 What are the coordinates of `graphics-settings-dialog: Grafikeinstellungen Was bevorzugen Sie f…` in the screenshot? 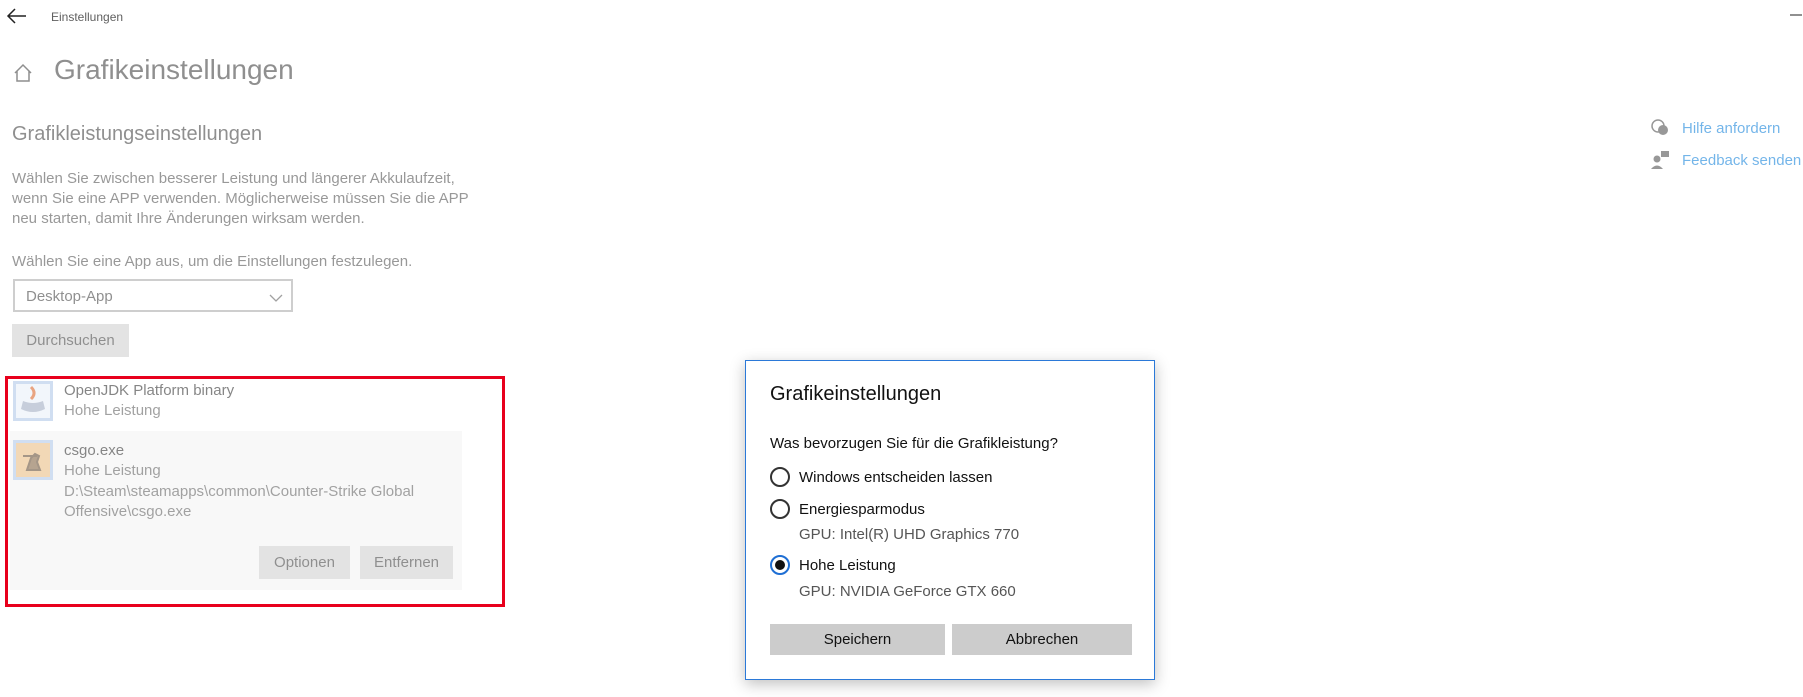 It's located at (950, 520).